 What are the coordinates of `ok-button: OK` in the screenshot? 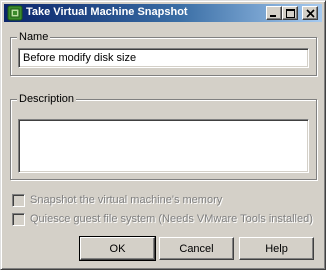 It's located at (117, 248).